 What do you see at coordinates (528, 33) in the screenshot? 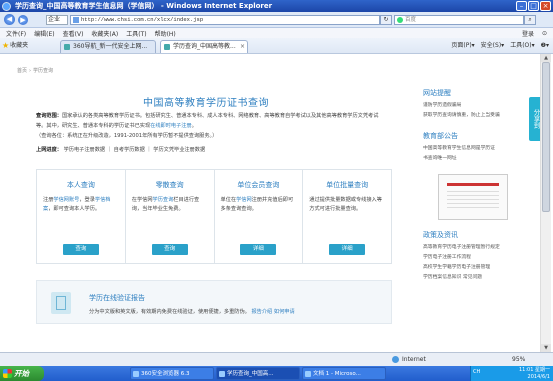
I see `login-link: 登录` at bounding box center [528, 33].